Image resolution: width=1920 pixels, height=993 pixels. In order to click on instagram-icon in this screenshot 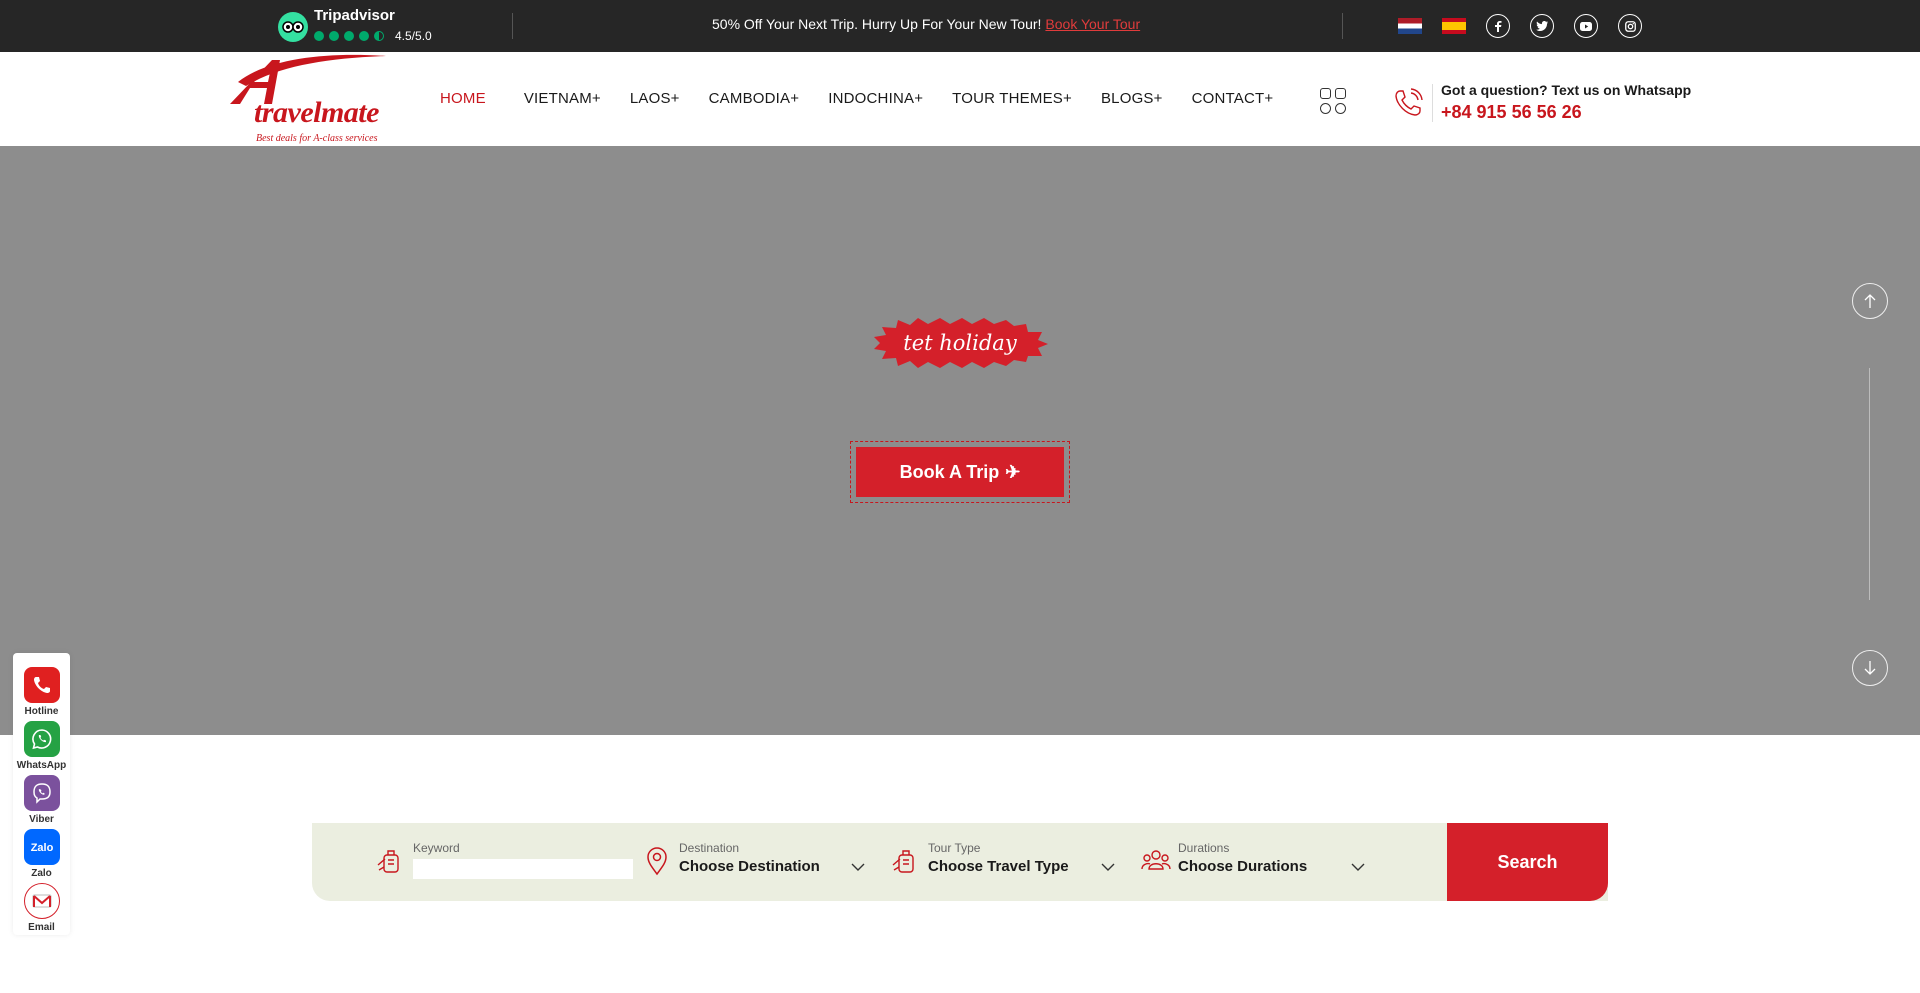, I will do `click(1630, 26)`.